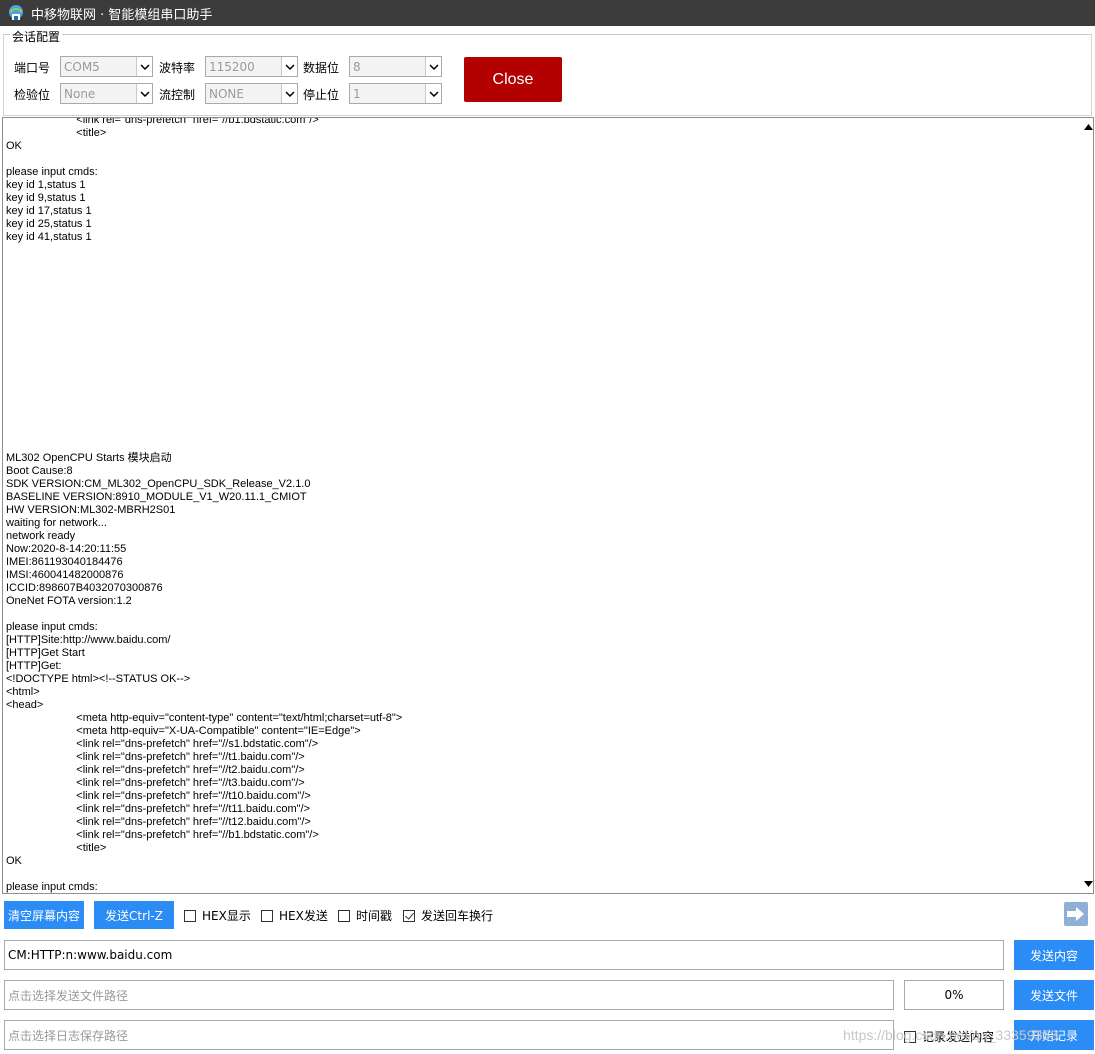 The image size is (1095, 1054). I want to click on hex-display-box, so click(190, 915).